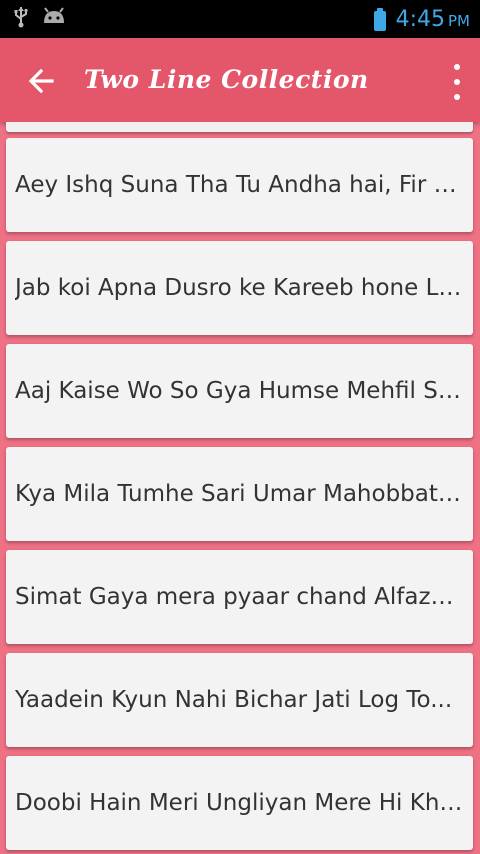 The height and width of the screenshot is (854, 480). I want to click on status-system-area: 4:45 PM, so click(421, 20).